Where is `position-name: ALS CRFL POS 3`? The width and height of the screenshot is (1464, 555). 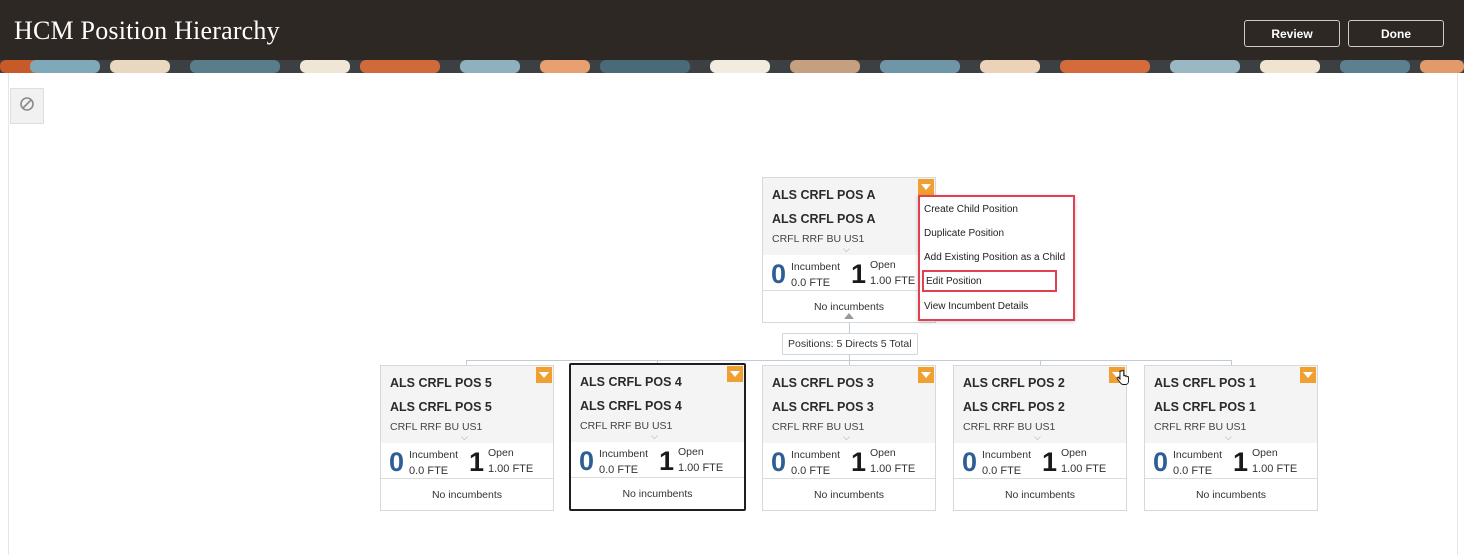 position-name: ALS CRFL POS 3 is located at coordinates (823, 407).